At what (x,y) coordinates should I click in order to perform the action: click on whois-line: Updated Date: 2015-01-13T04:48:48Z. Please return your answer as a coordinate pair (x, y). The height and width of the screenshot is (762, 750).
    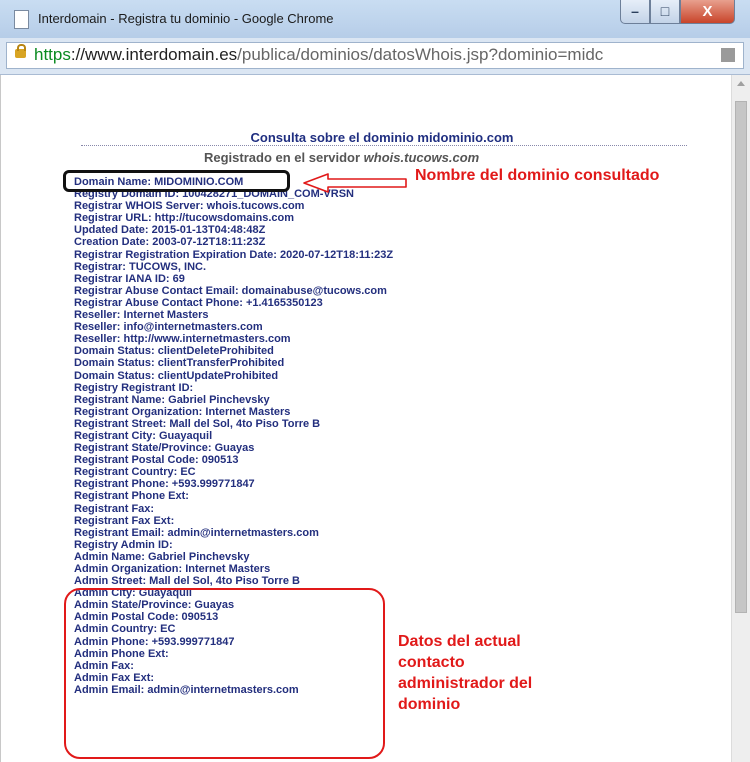
    Looking at the image, I should click on (170, 230).